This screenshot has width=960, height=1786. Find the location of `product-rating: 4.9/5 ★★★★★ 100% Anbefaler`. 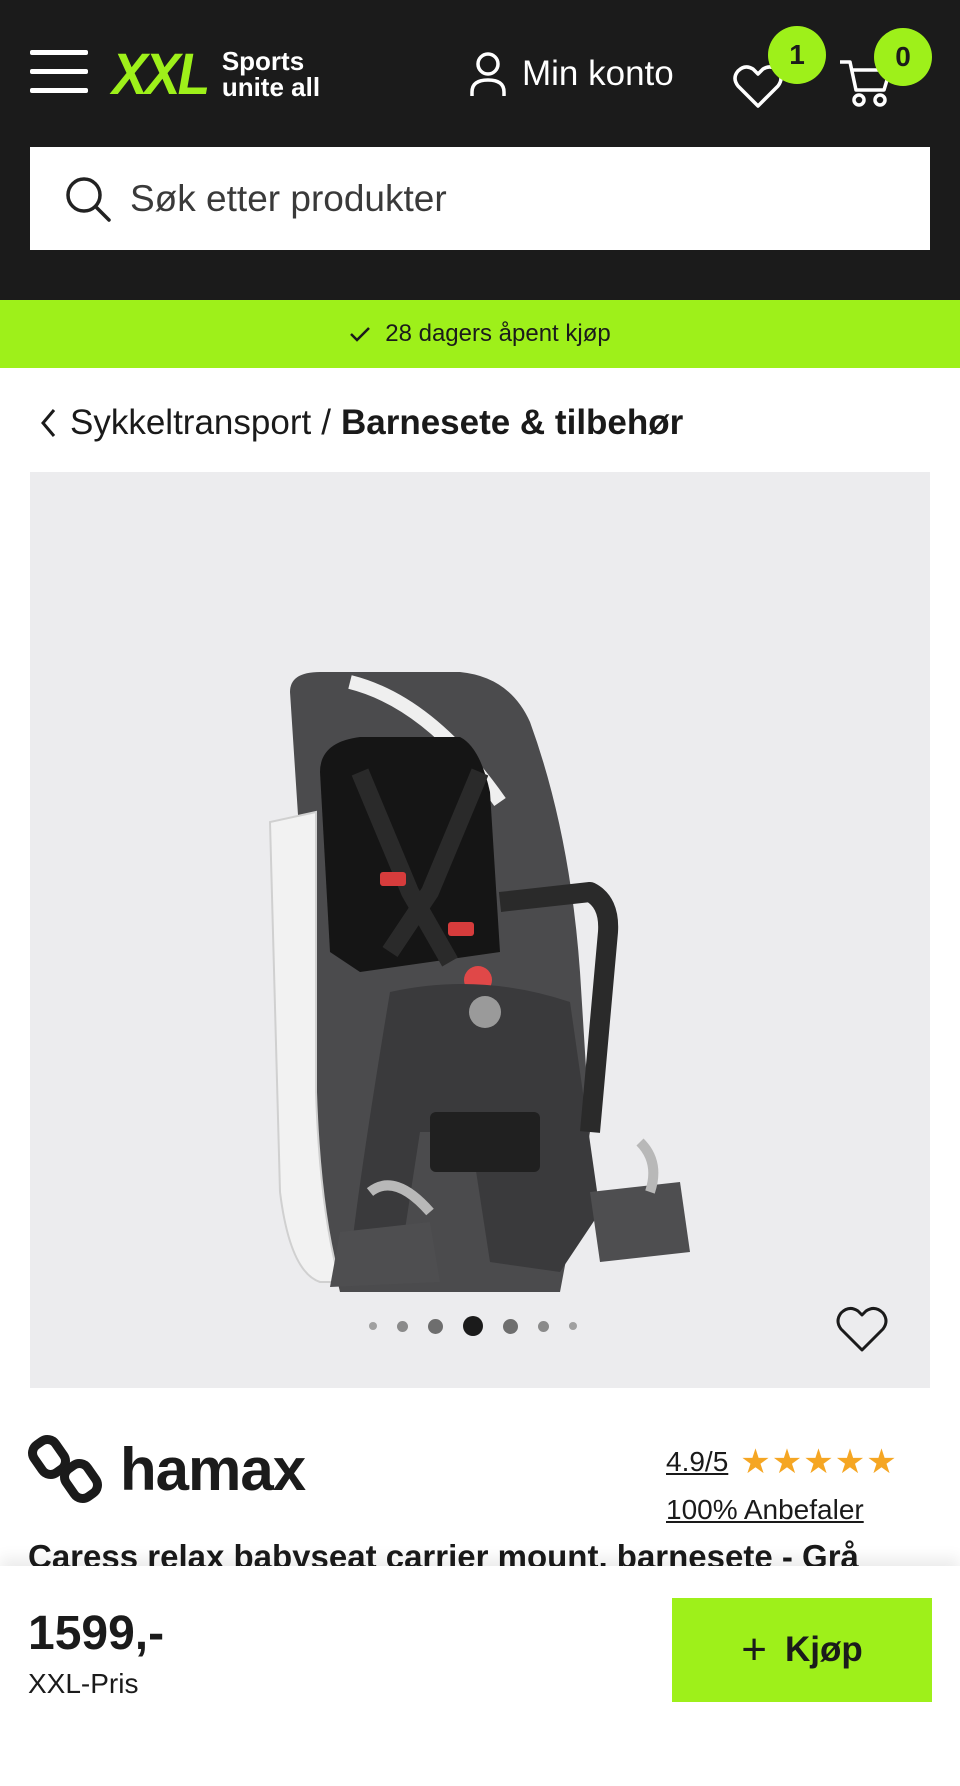

product-rating: 4.9/5 ★★★★★ 100% Anbefaler is located at coordinates (782, 1484).